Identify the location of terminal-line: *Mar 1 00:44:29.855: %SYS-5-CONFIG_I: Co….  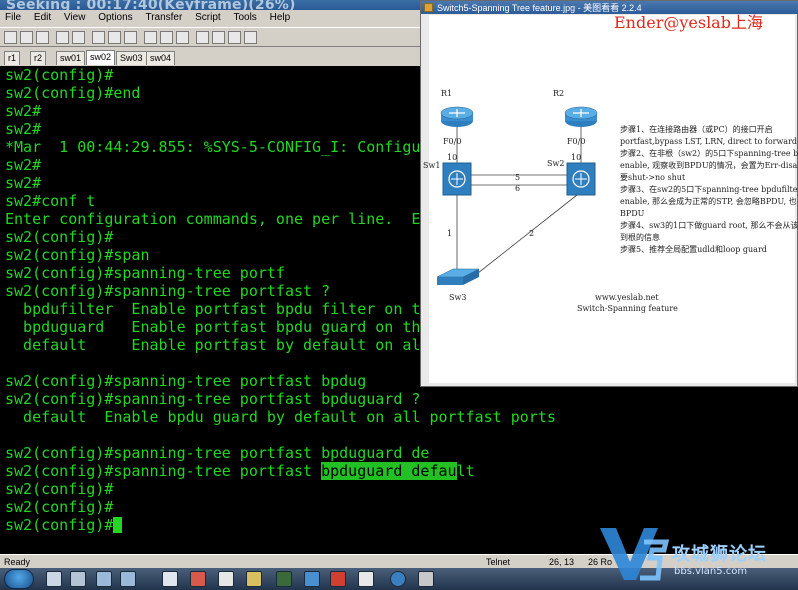
(222, 147).